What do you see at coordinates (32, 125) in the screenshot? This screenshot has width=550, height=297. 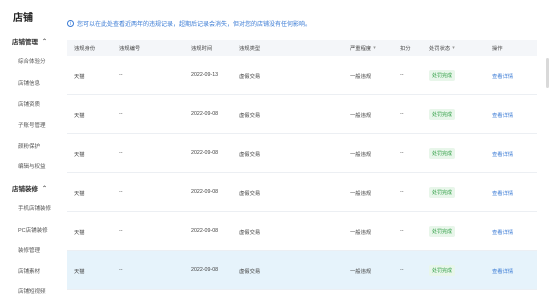 I see `sidebar-item-sub-account: 子账号管理` at bounding box center [32, 125].